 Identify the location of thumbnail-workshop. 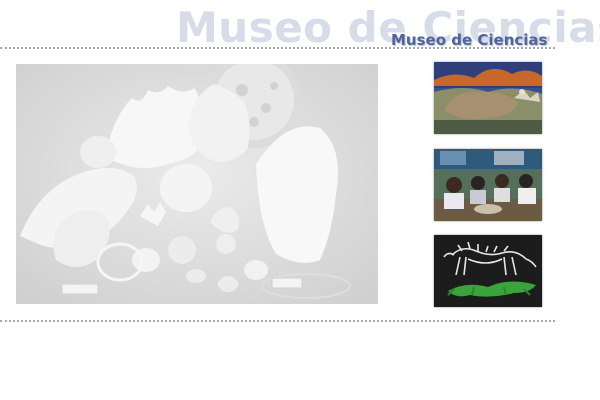
(488, 185).